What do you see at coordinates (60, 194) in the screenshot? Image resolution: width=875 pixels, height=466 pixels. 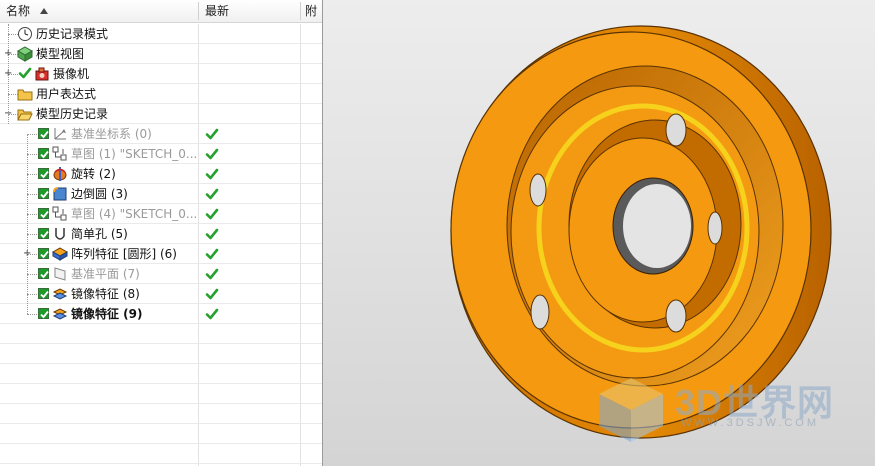 I see `edge-blend-icon` at bounding box center [60, 194].